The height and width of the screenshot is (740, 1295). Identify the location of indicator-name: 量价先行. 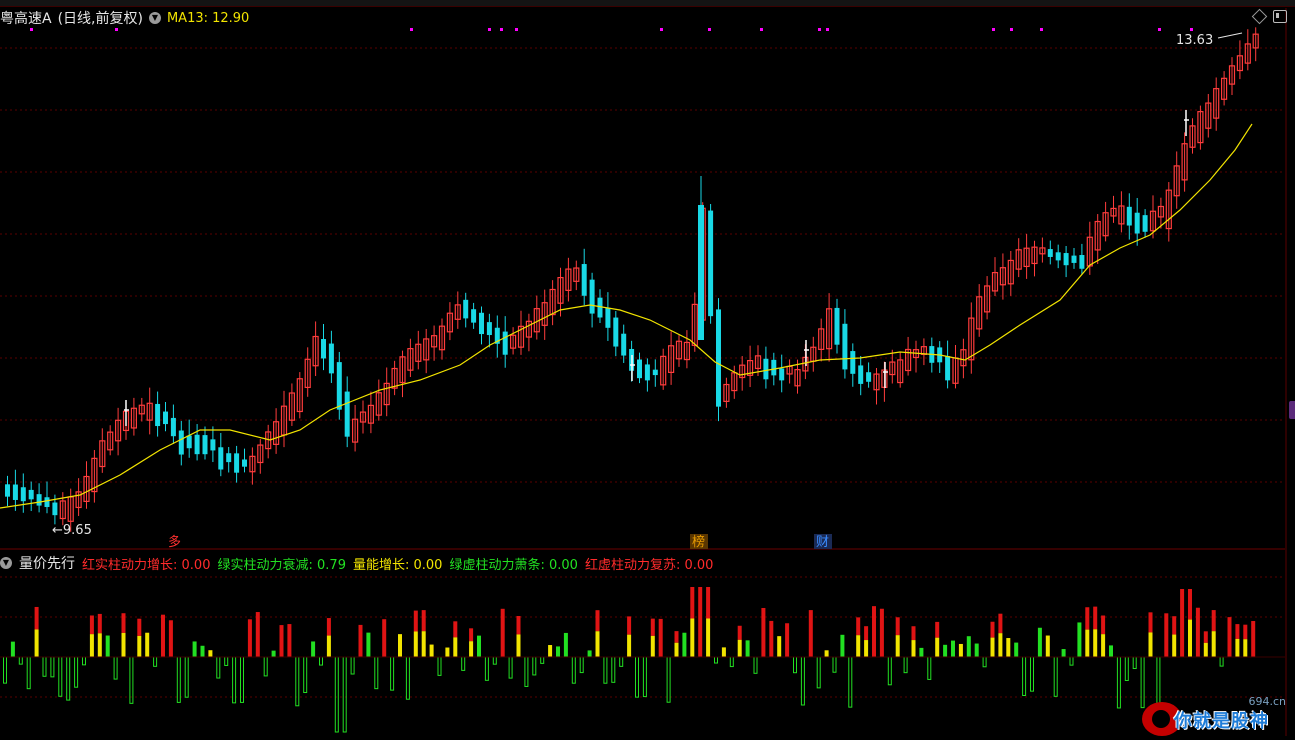
(47, 563).